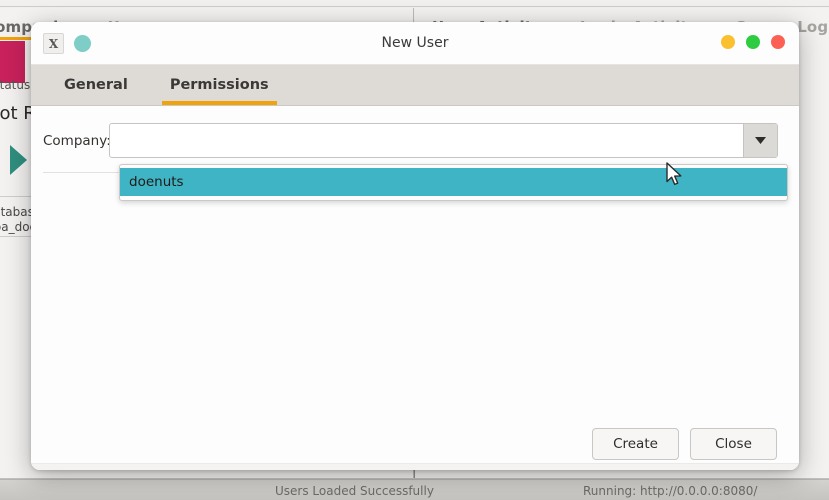  I want to click on create-button: Create, so click(635, 444).